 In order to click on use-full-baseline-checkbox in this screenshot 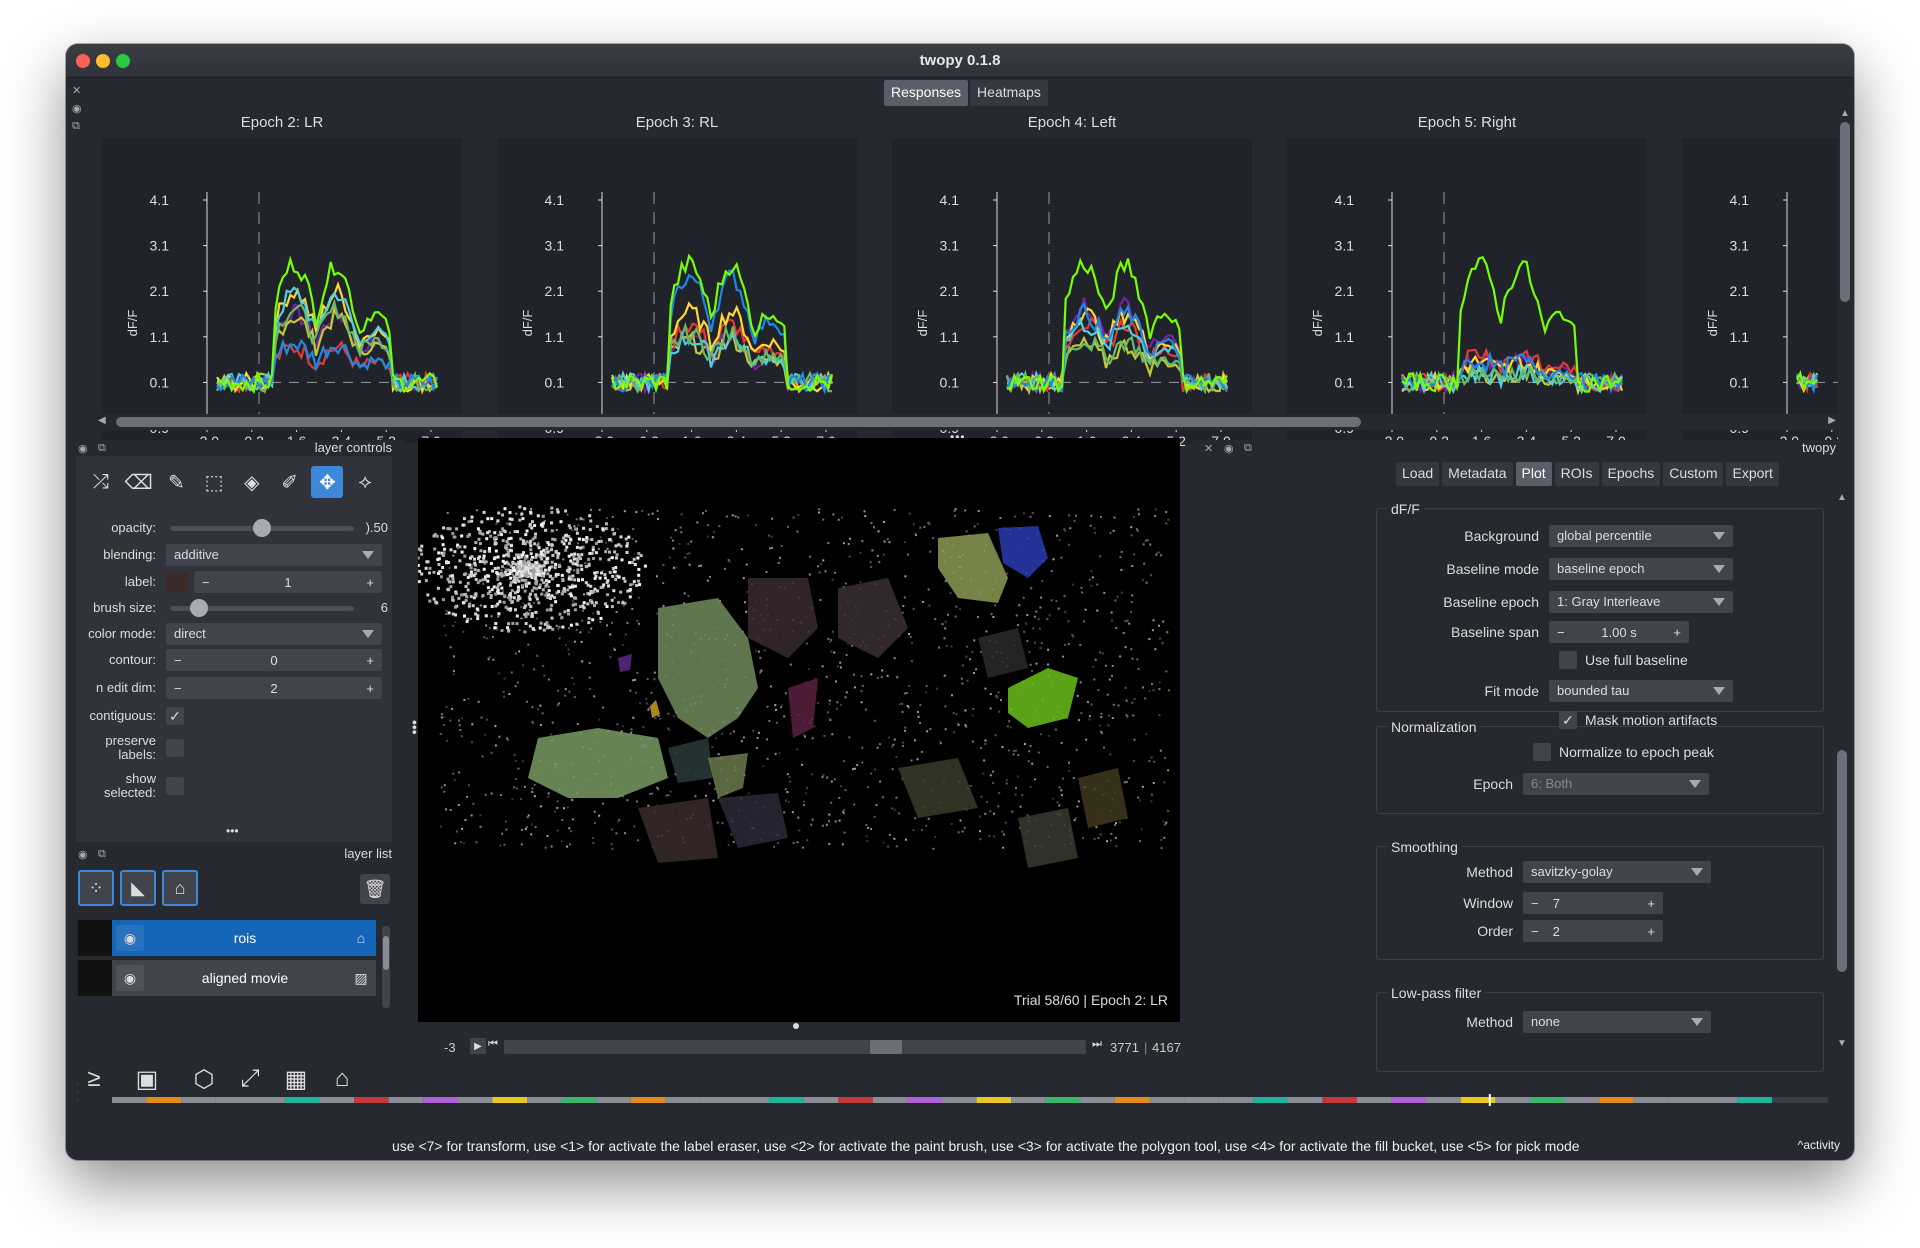, I will do `click(1568, 660)`.